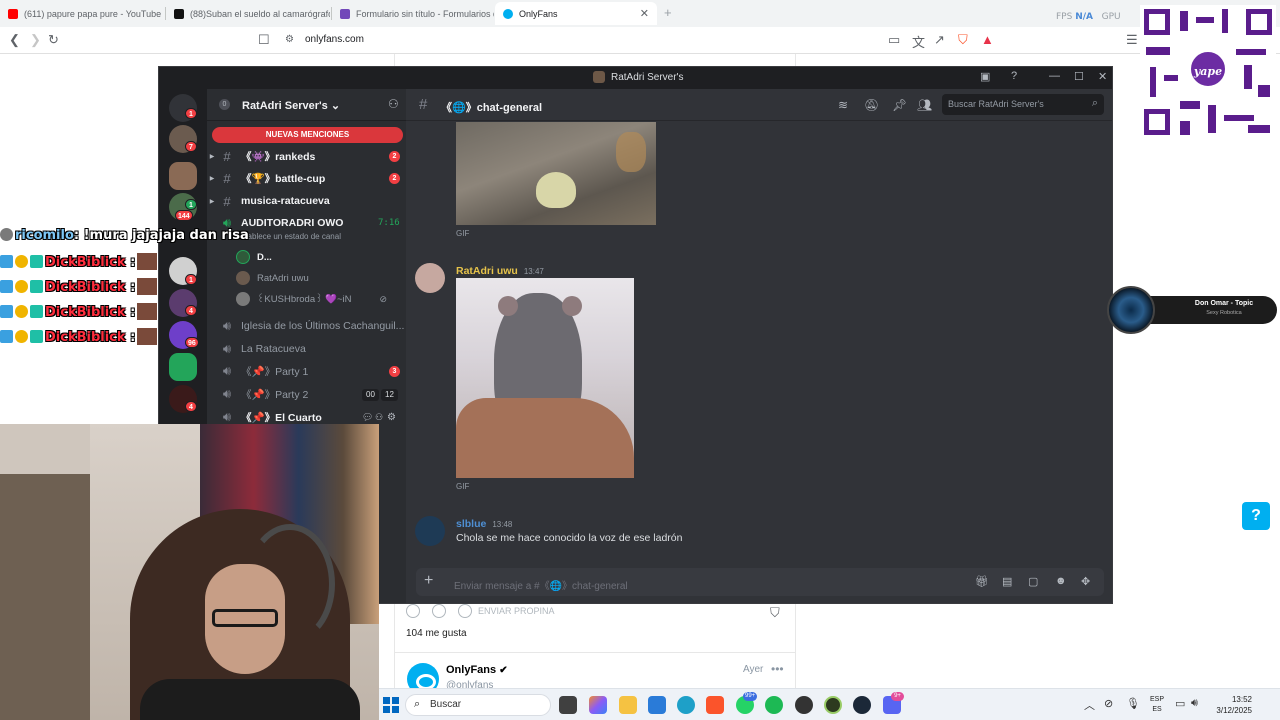 The height and width of the screenshot is (720, 1280). I want to click on post-author: OnlyFans ✔, so click(477, 670).